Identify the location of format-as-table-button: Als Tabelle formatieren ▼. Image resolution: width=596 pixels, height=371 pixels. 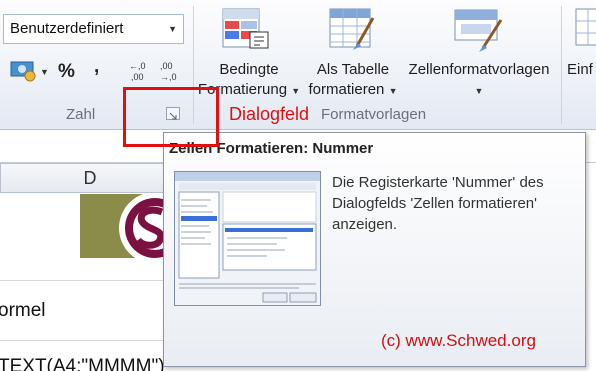
(353, 80).